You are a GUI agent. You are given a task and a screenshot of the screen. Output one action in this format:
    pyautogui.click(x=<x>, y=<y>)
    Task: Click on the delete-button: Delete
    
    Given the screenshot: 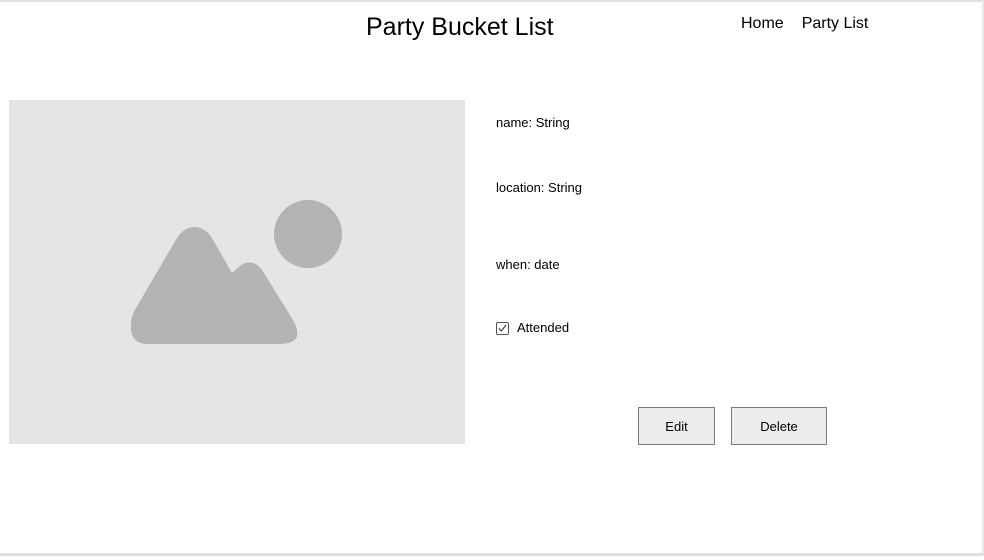 What is the action you would take?
    pyautogui.click(x=779, y=426)
    